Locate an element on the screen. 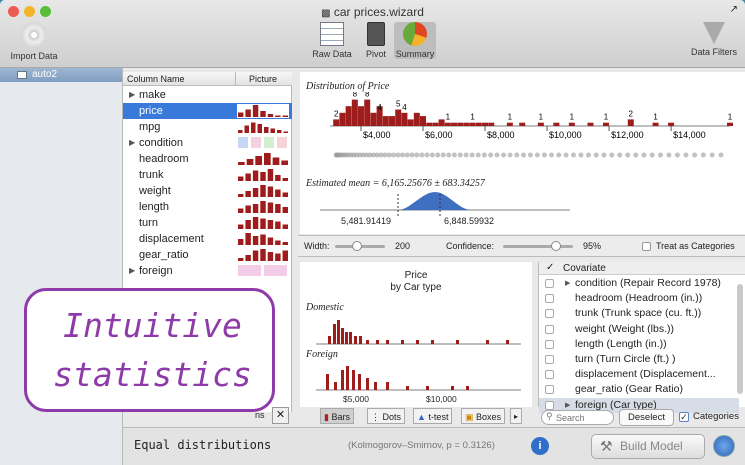 This screenshot has height=465, width=745. expand-view-button is located at coordinates (724, 446).